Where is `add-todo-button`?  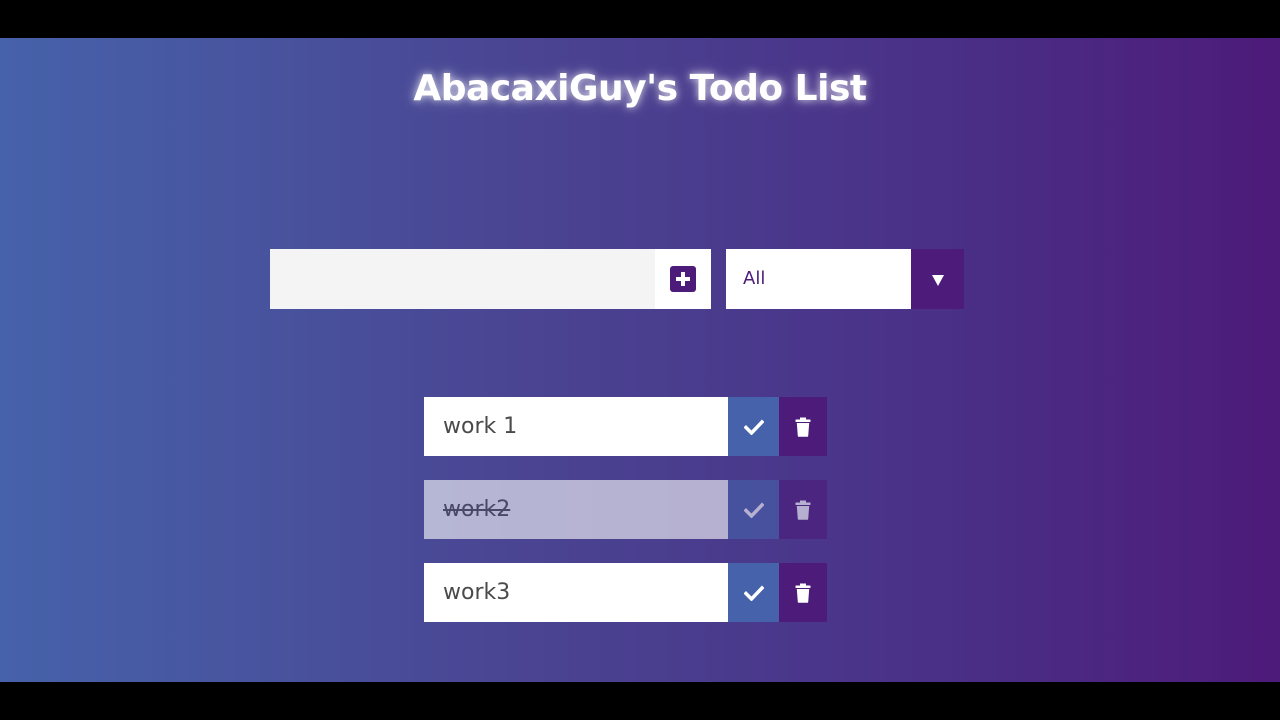 add-todo-button is located at coordinates (683, 279).